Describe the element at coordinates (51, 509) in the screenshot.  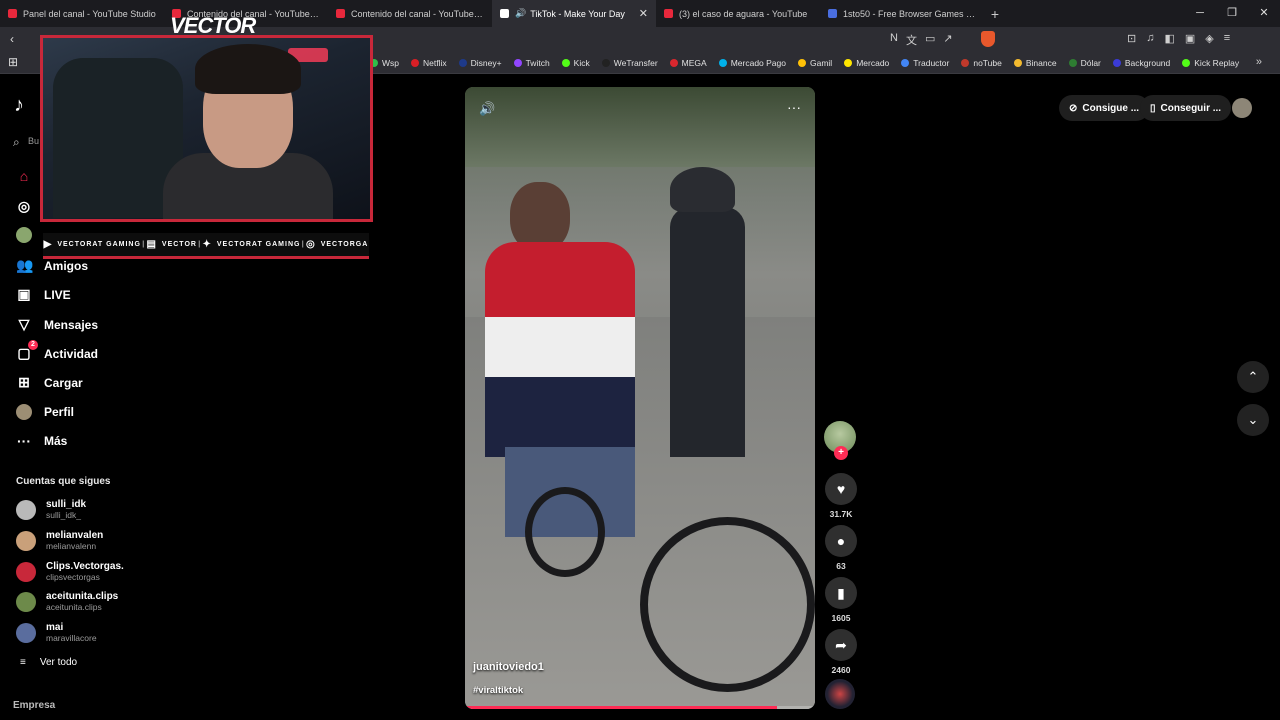
I see `following-account: sulli_idk sulli_idk_` at that location.